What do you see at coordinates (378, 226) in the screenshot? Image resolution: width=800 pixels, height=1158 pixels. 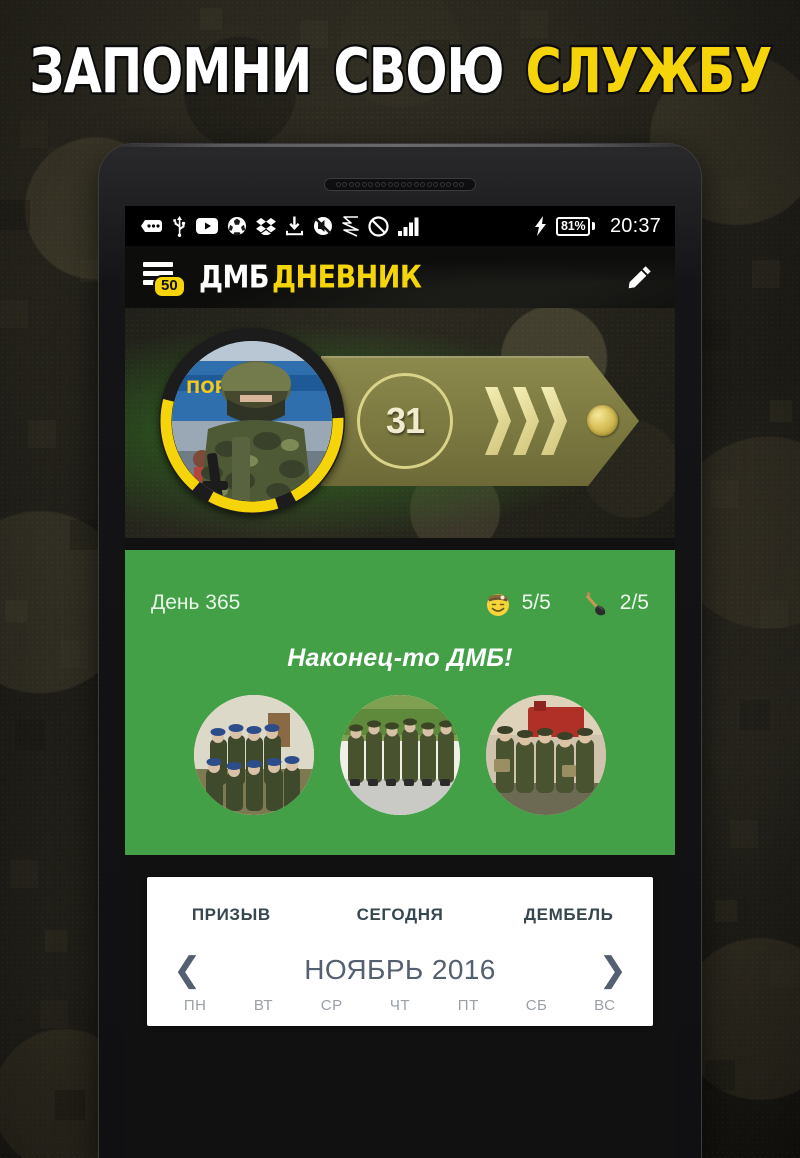 I see `do-not-disturb-icon` at bounding box center [378, 226].